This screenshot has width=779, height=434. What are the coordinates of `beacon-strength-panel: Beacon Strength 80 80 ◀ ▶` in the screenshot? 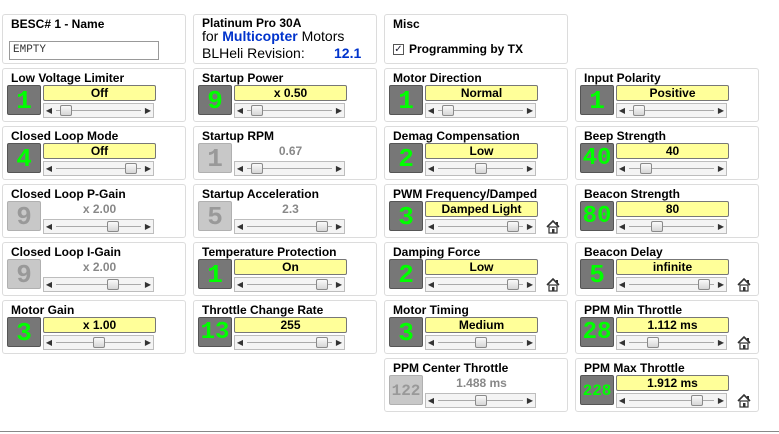 It's located at (667, 211).